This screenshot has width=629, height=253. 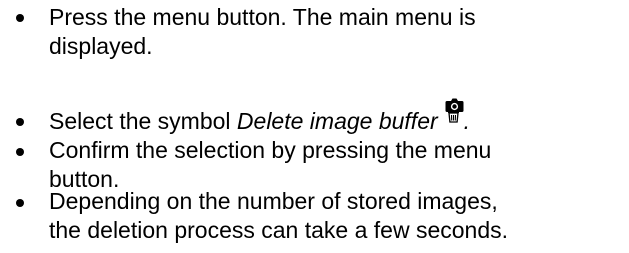 I want to click on step-line: Select the symbol Delete image buffer ., so click(x=336, y=117).